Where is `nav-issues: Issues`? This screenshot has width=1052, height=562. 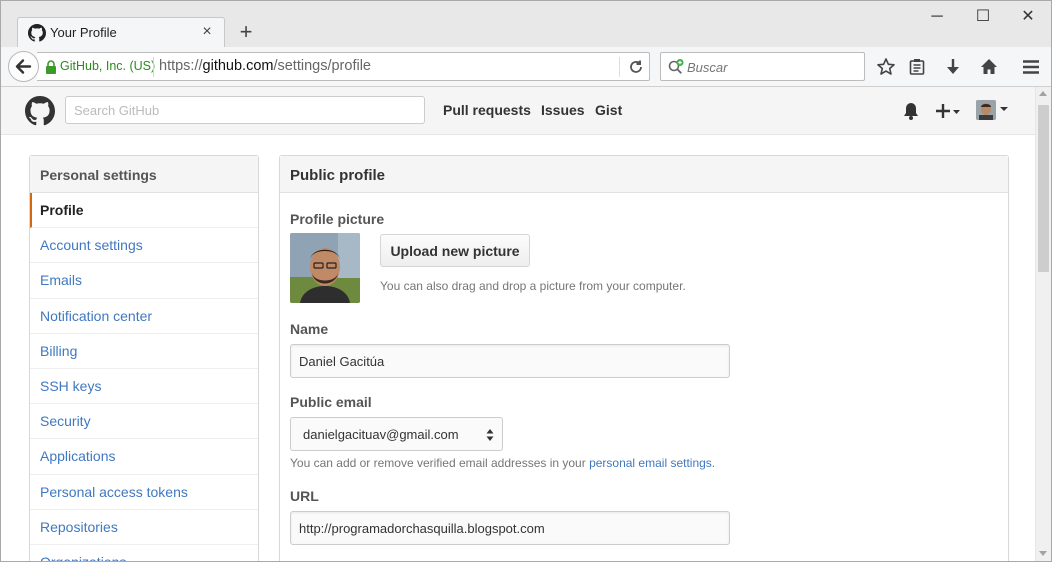 nav-issues: Issues is located at coordinates (563, 110).